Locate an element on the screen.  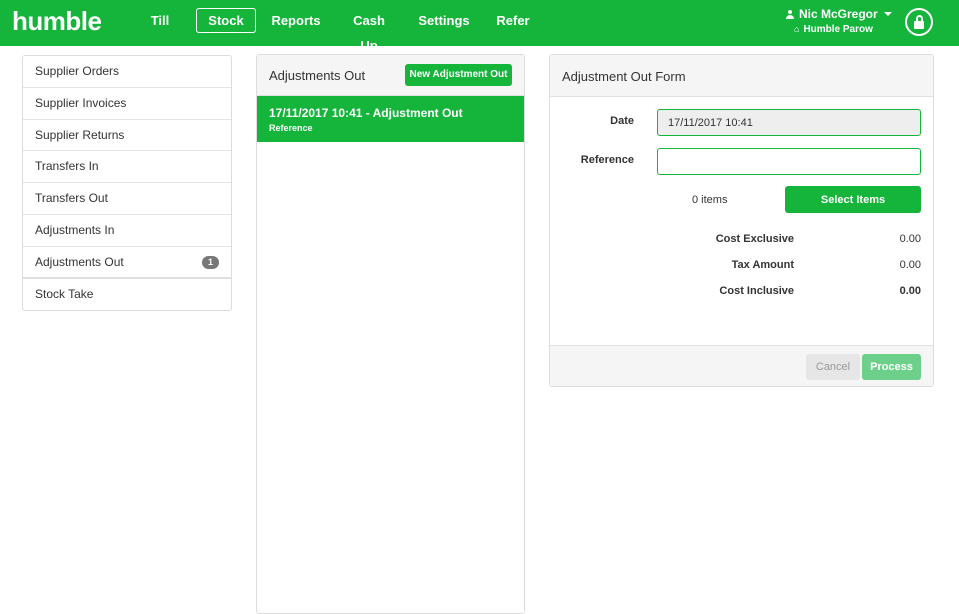
sidebar-item-label: Stock Take is located at coordinates (64, 293).